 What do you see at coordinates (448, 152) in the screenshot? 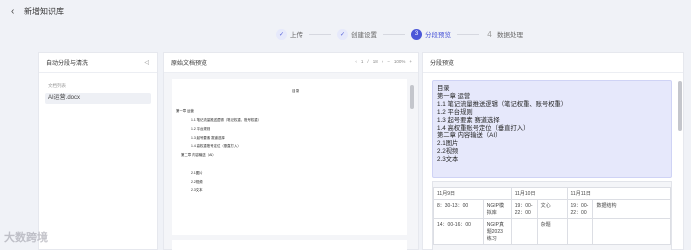
I see `chunk-line: 2.2视频` at bounding box center [448, 152].